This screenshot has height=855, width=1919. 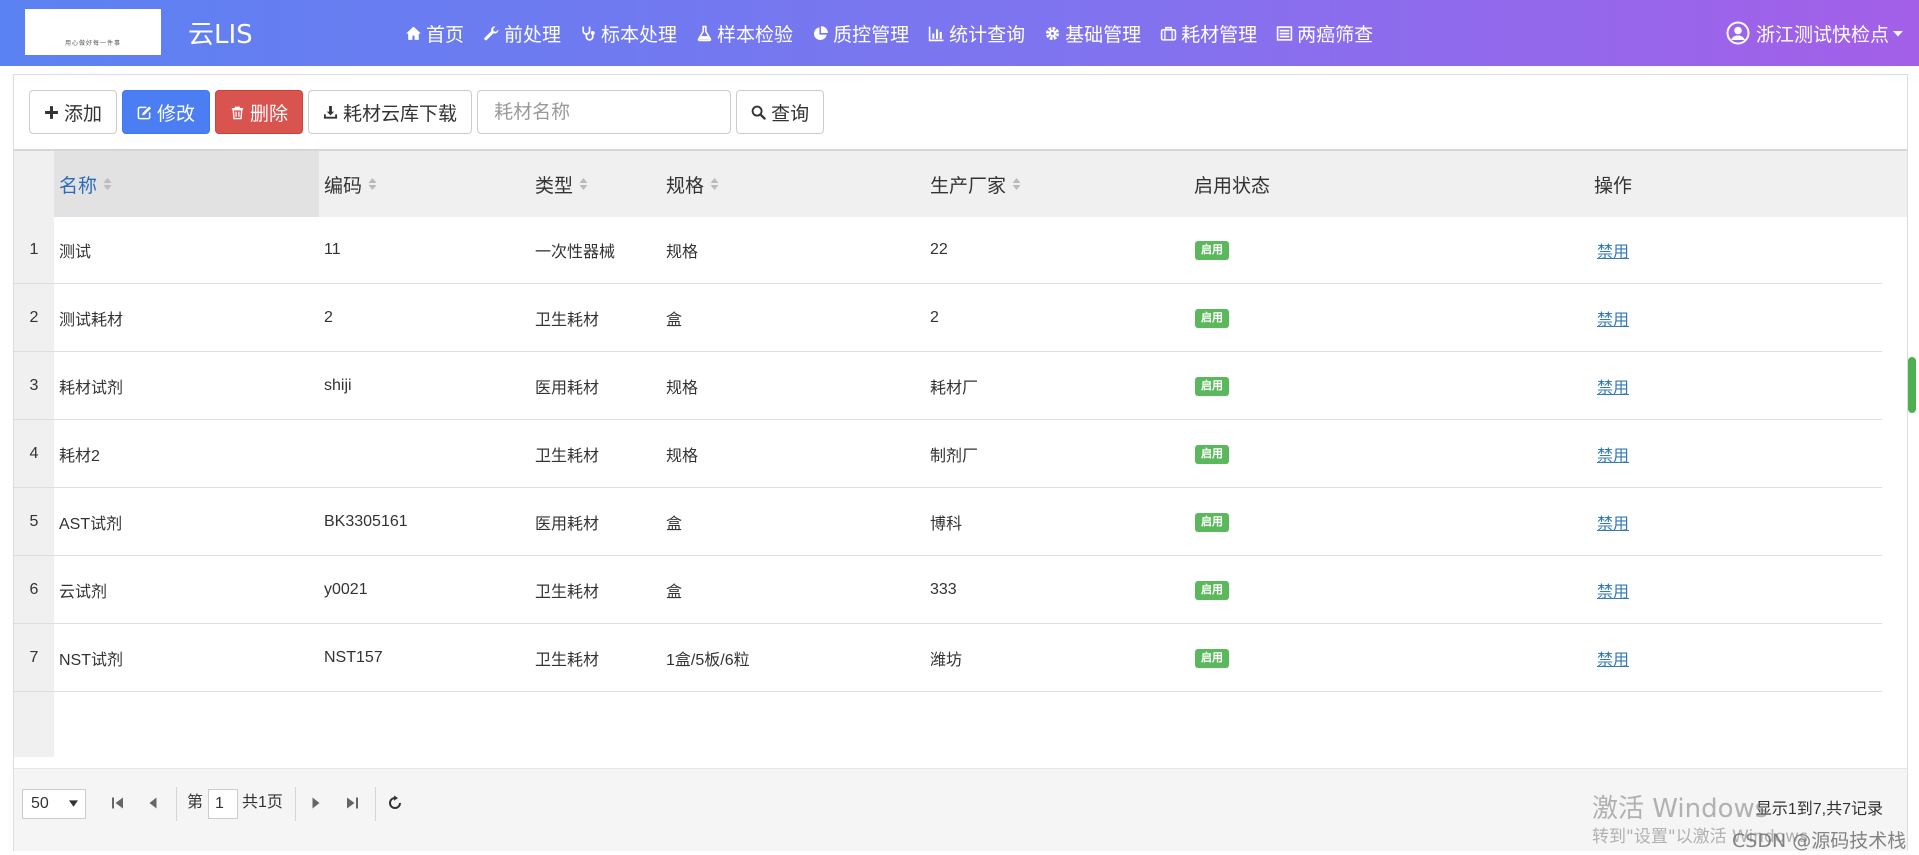 I want to click on nav-item-consumables: 耗材管理, so click(x=1208, y=33).